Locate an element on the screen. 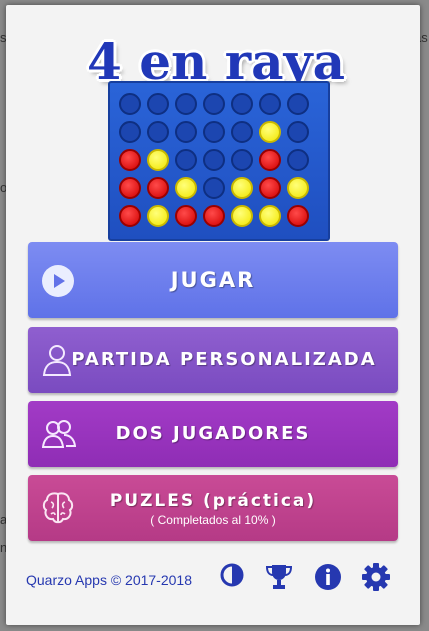 Image resolution: width=429 pixels, height=631 pixels. custom-game-button: PARTIDA PERSONALIZADA is located at coordinates (213, 360).